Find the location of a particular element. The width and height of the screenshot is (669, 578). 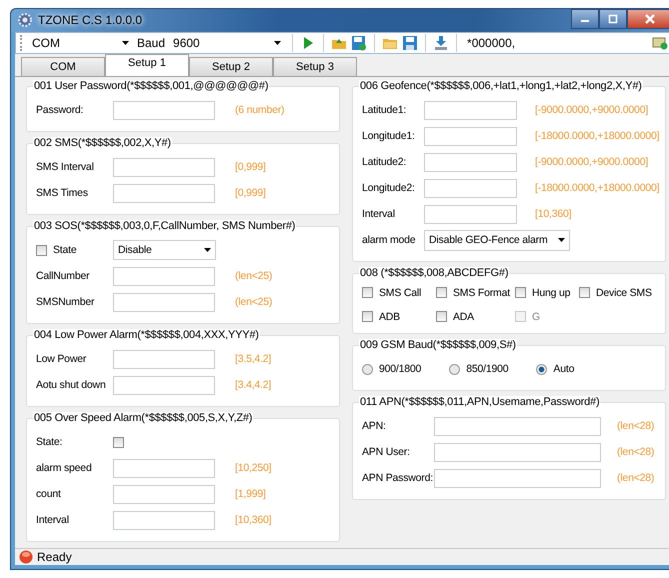

checkbox-label: Hung up is located at coordinates (551, 292).